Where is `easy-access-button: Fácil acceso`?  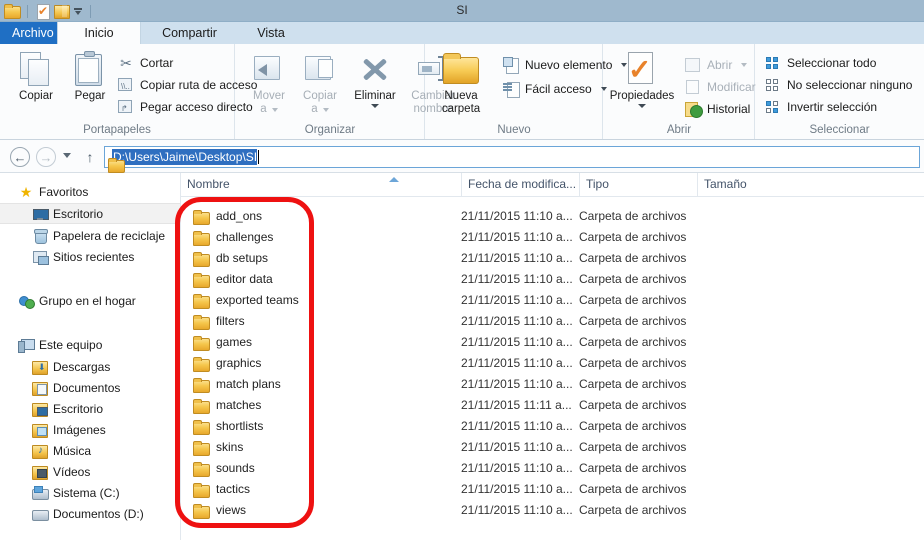 easy-access-button: Fácil acceso is located at coordinates (555, 88).